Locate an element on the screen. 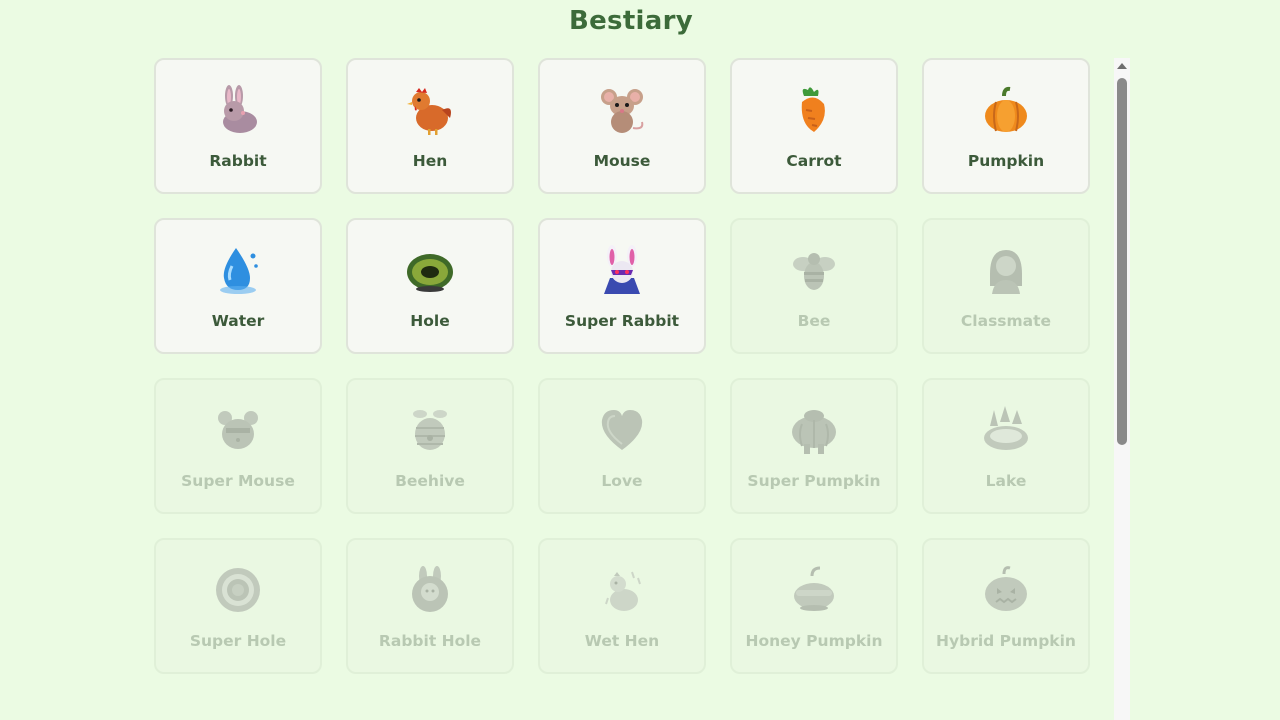 The image size is (1280, 720). bestiary-card-mouse: Mouse is located at coordinates (622, 126).